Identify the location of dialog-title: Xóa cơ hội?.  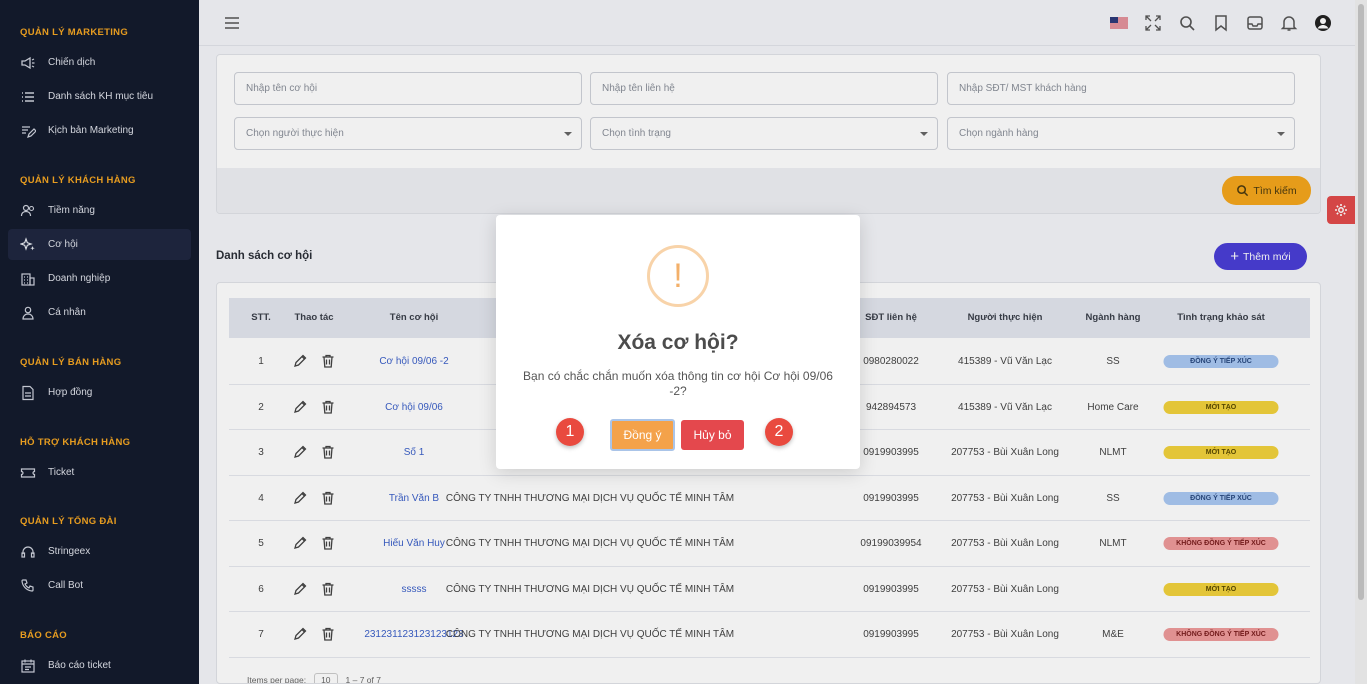
(678, 342).